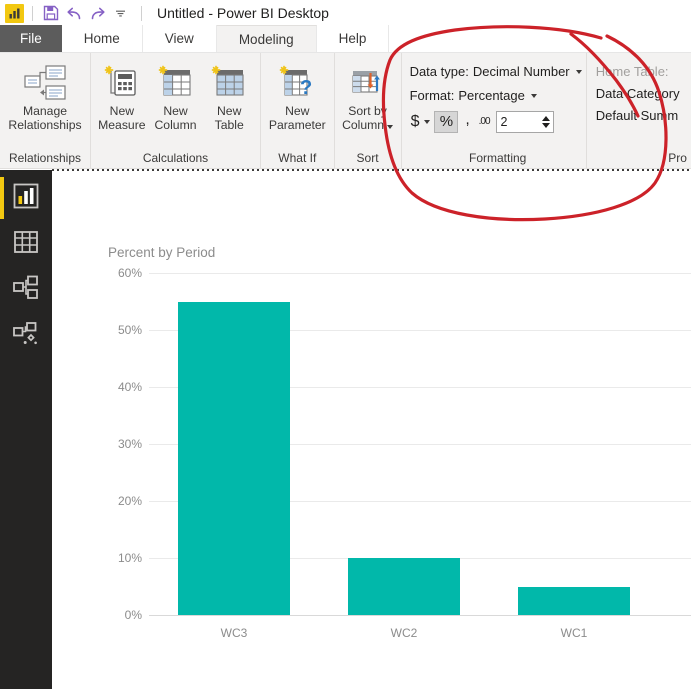  Describe the element at coordinates (504, 121) in the screenshot. I see `decimal-places-value: 2` at that location.